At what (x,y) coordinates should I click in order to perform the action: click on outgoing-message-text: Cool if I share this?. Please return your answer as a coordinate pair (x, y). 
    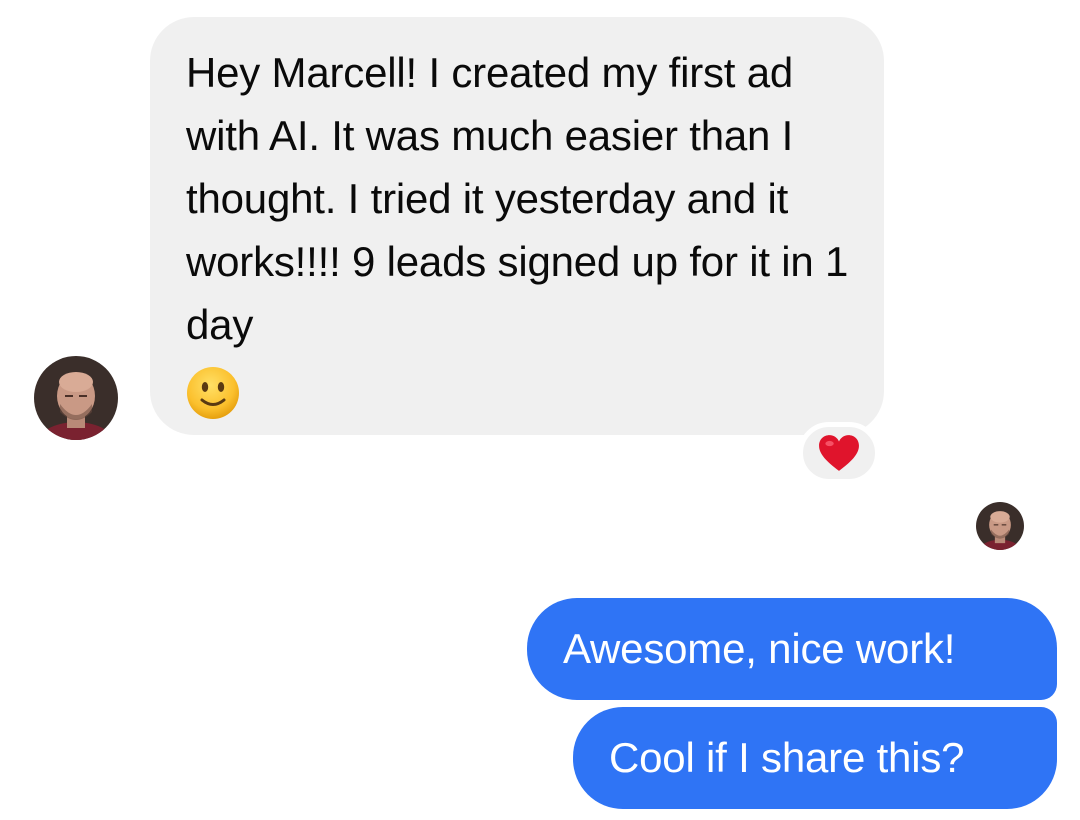
    Looking at the image, I should click on (787, 757).